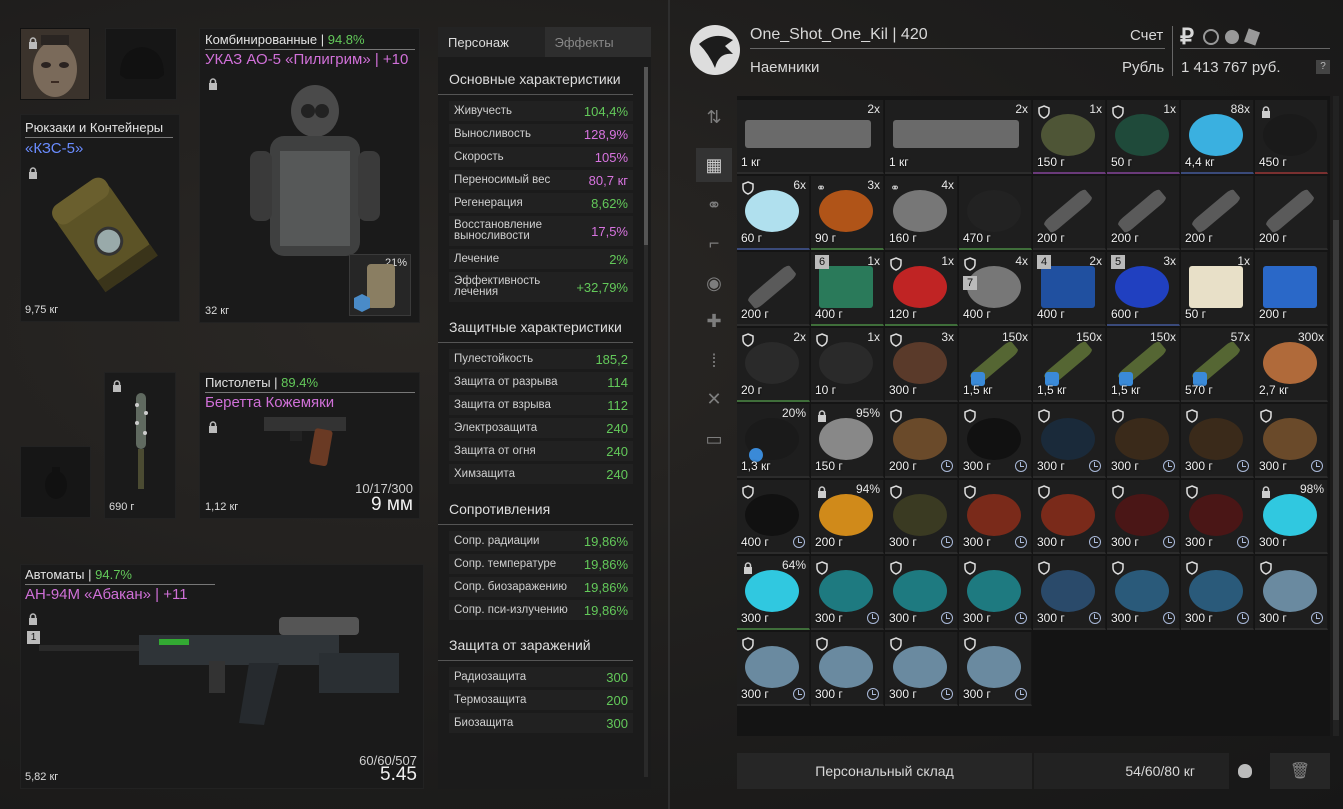 The image size is (1343, 809). What do you see at coordinates (140, 445) in the screenshot?
I see `melee-slot: 690 г` at bounding box center [140, 445].